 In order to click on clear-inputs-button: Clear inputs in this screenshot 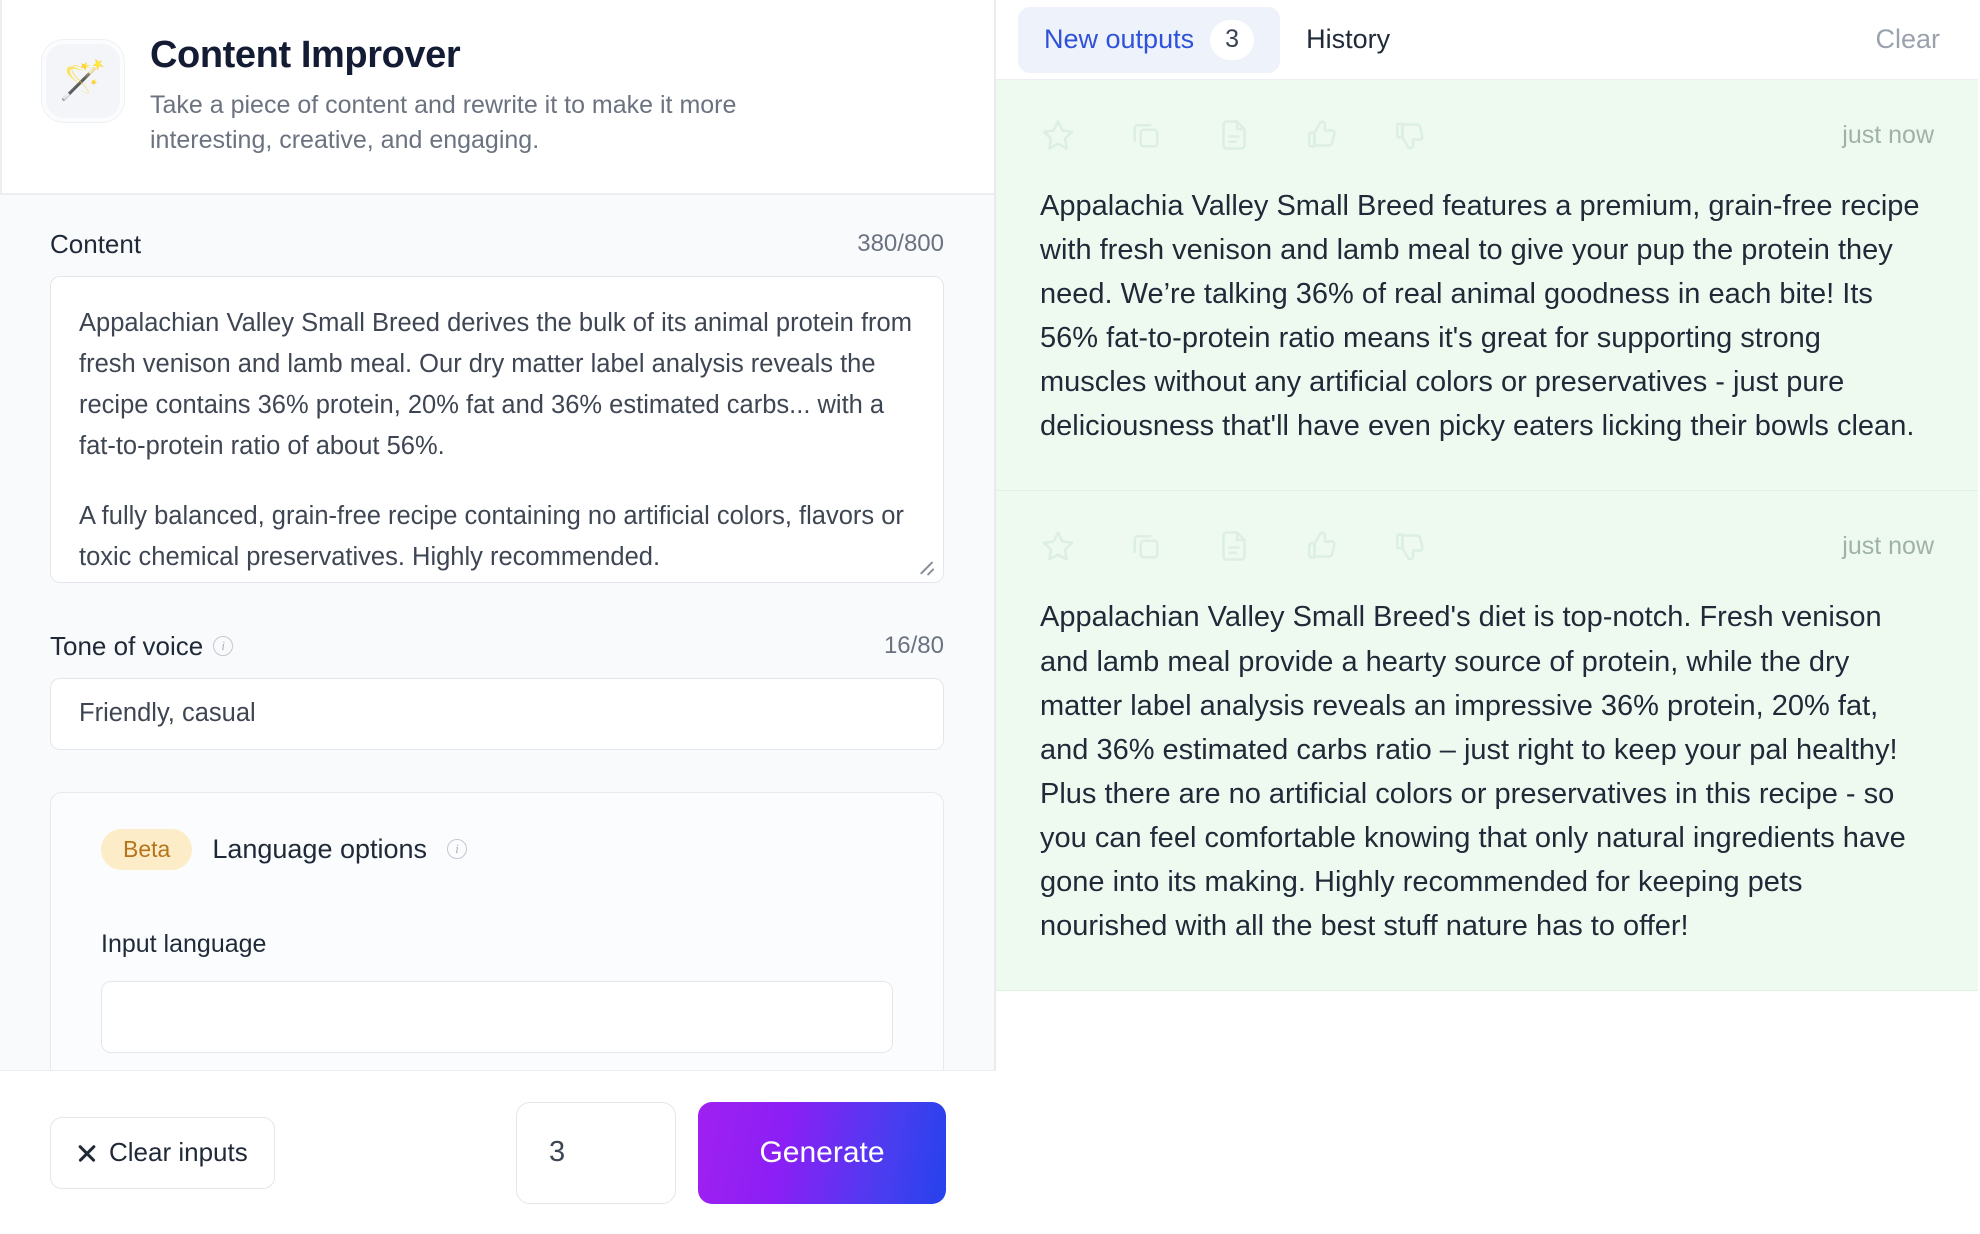, I will do `click(162, 1152)`.